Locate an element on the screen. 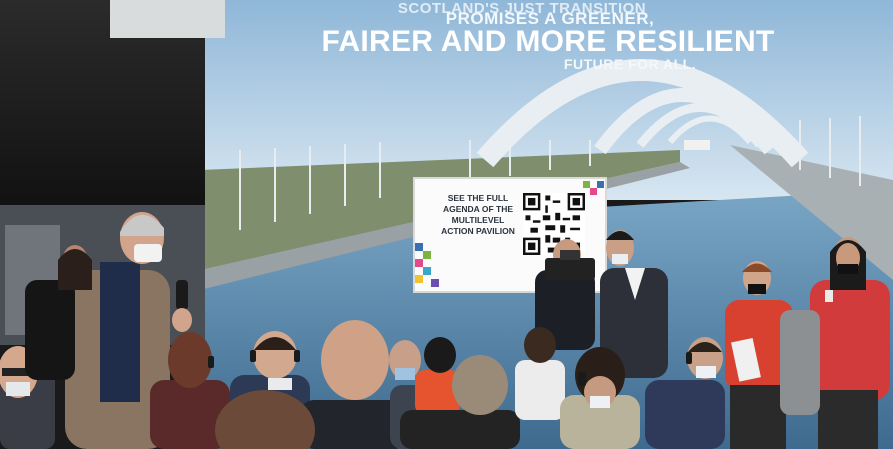  woman-far-right is located at coordinates (835, 343).